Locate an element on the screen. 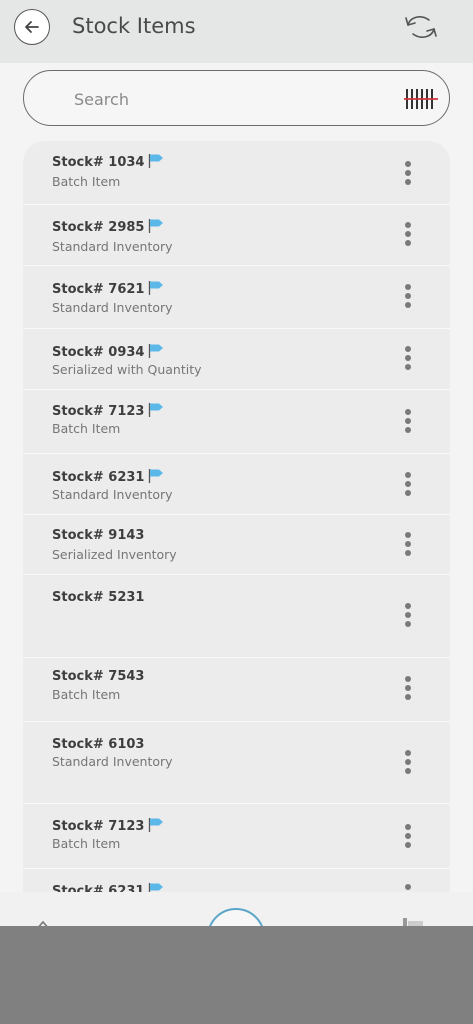 This screenshot has height=1024, width=473. stock-item-type: Serialized Inventory is located at coordinates (114, 554).